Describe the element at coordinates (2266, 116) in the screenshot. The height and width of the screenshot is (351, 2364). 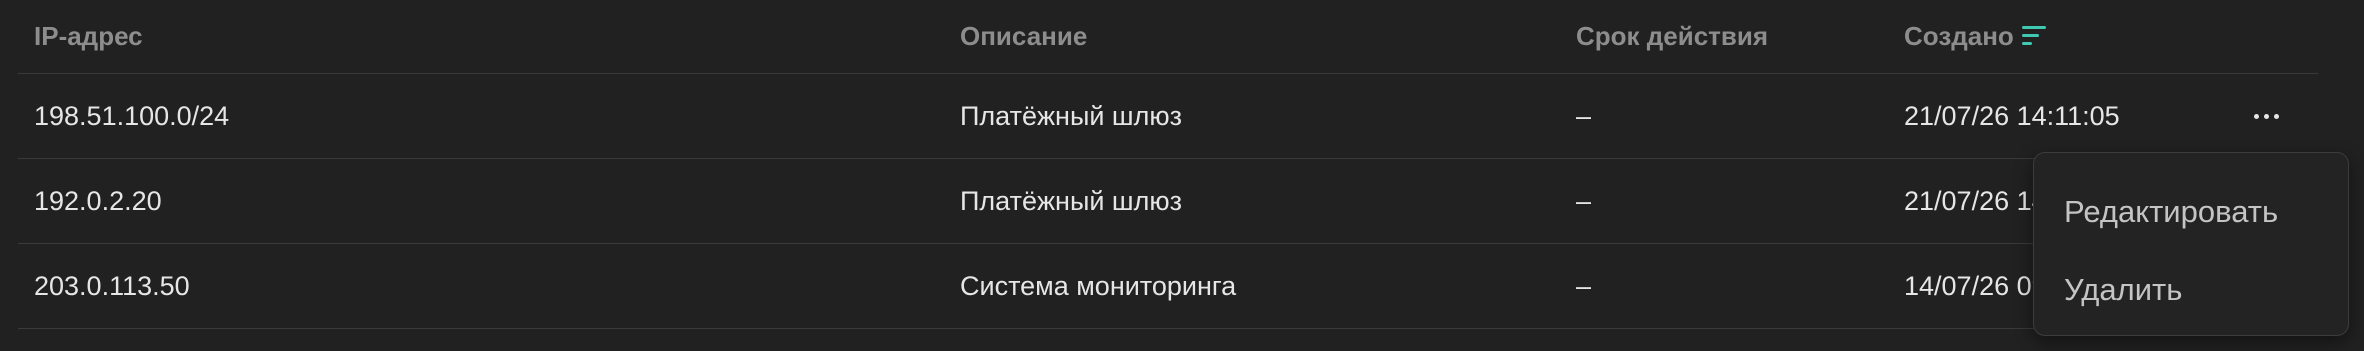
I see `more-horizontal-icon` at that location.